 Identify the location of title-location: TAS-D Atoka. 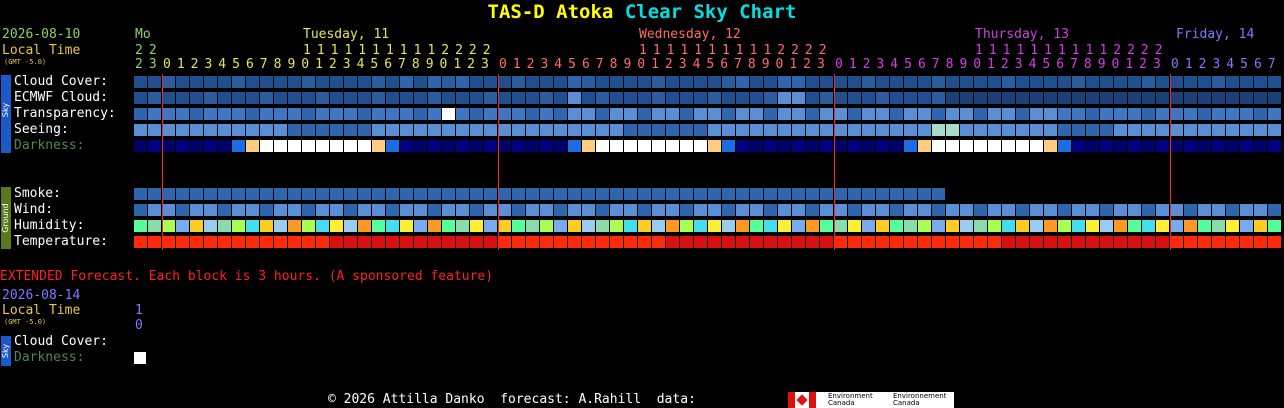
(550, 12).